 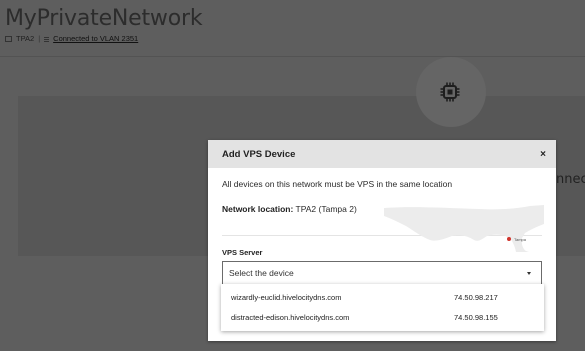 I want to click on chevron-down-icon, so click(x=529, y=273).